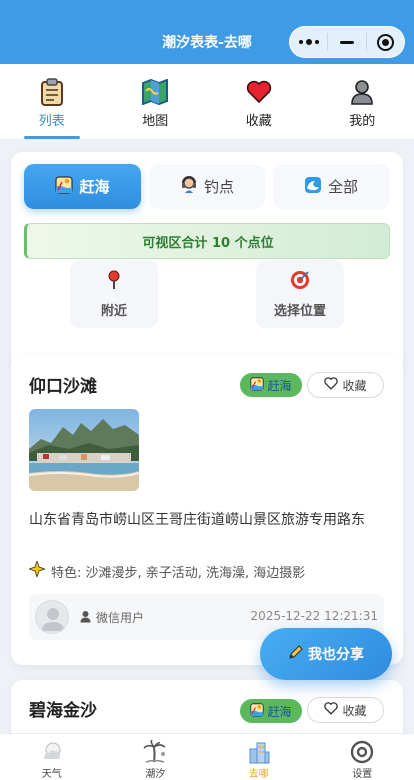  I want to click on top-tab-bar: 列表 地图 收藏 我的, so click(207, 102).